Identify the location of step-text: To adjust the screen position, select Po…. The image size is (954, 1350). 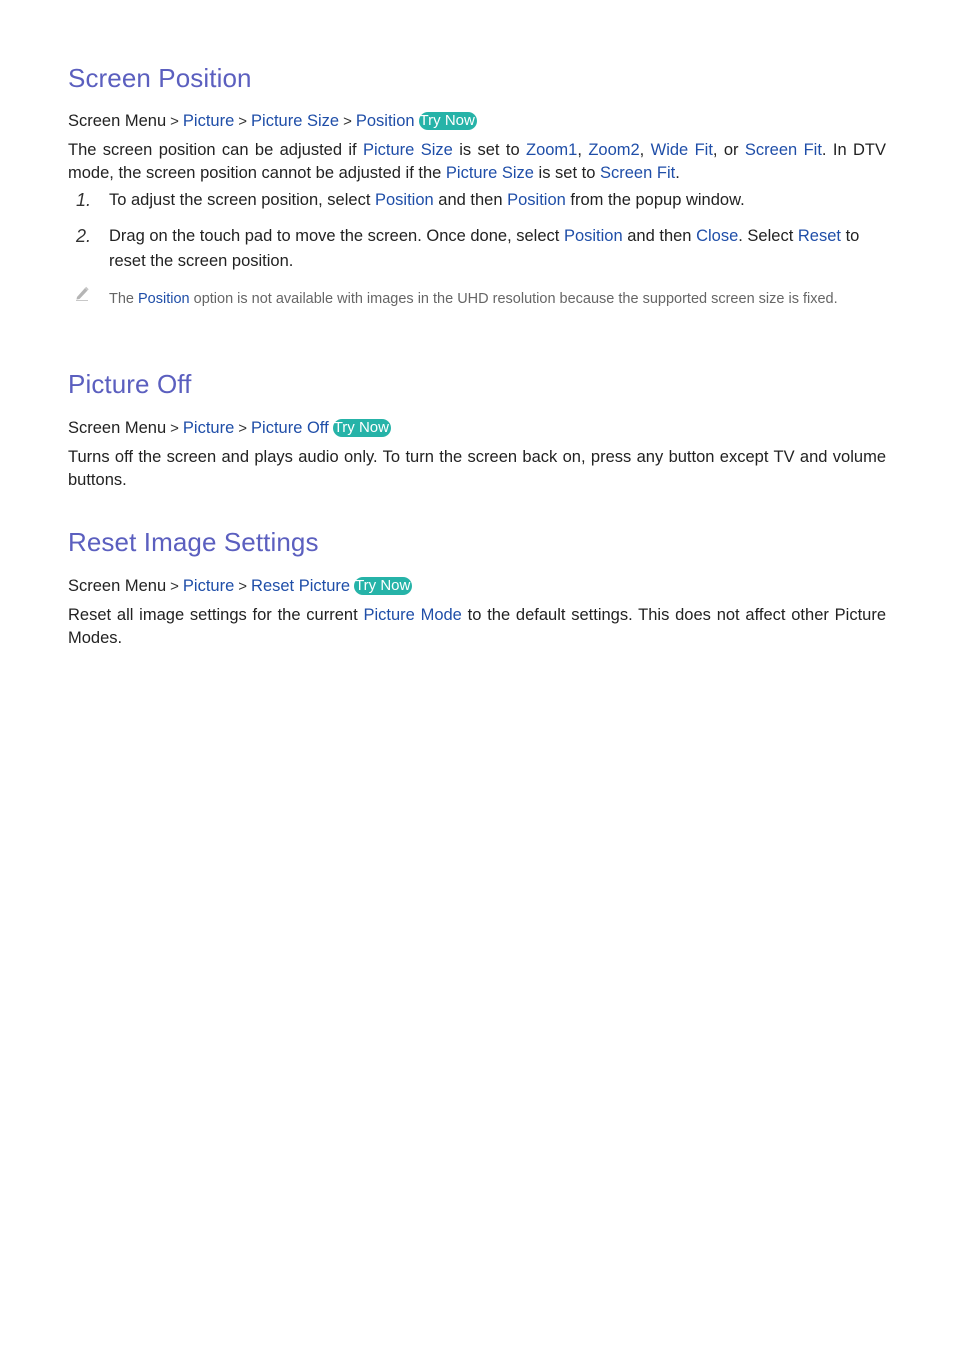
(497, 200).